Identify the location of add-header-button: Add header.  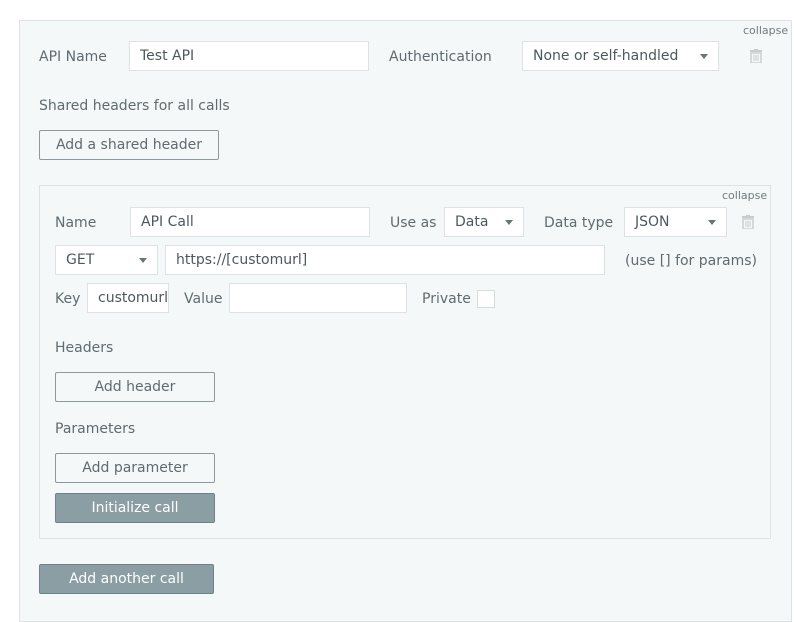
(135, 387).